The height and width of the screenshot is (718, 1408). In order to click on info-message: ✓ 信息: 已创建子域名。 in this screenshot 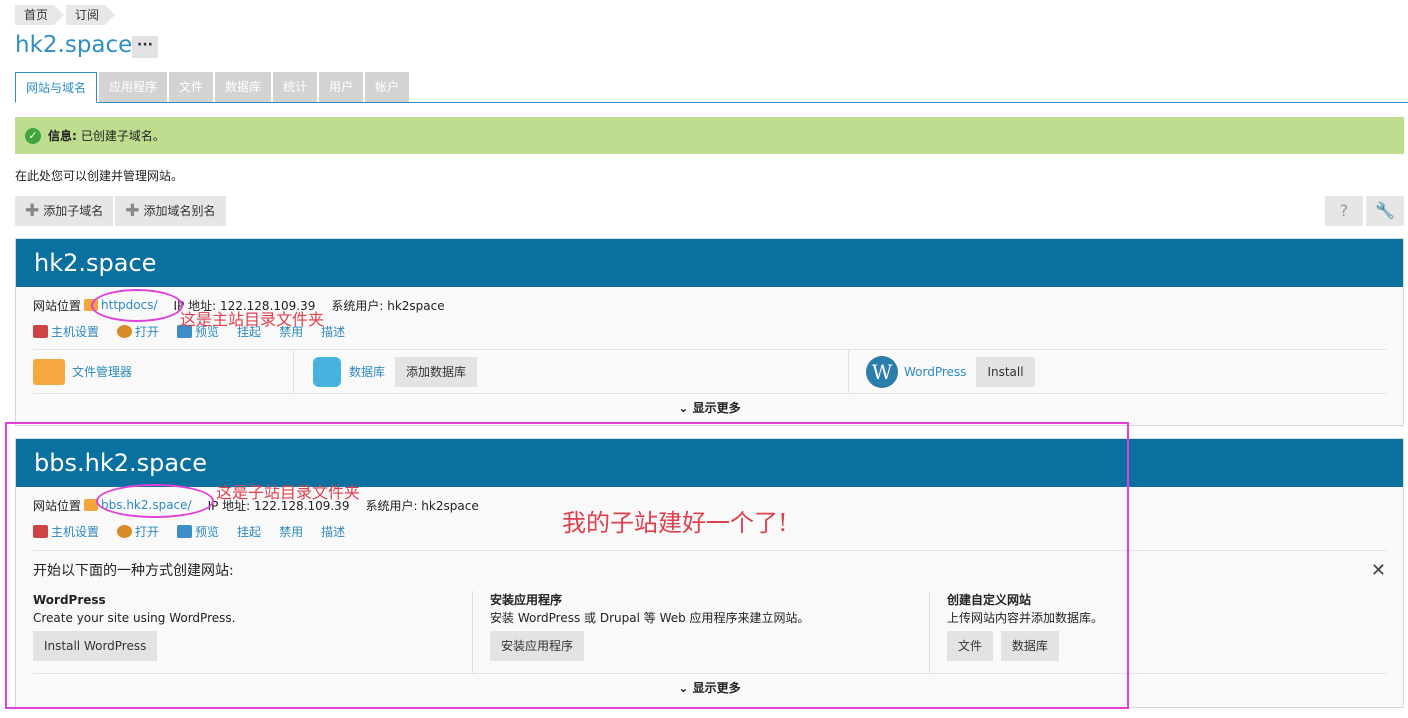, I will do `click(709, 135)`.